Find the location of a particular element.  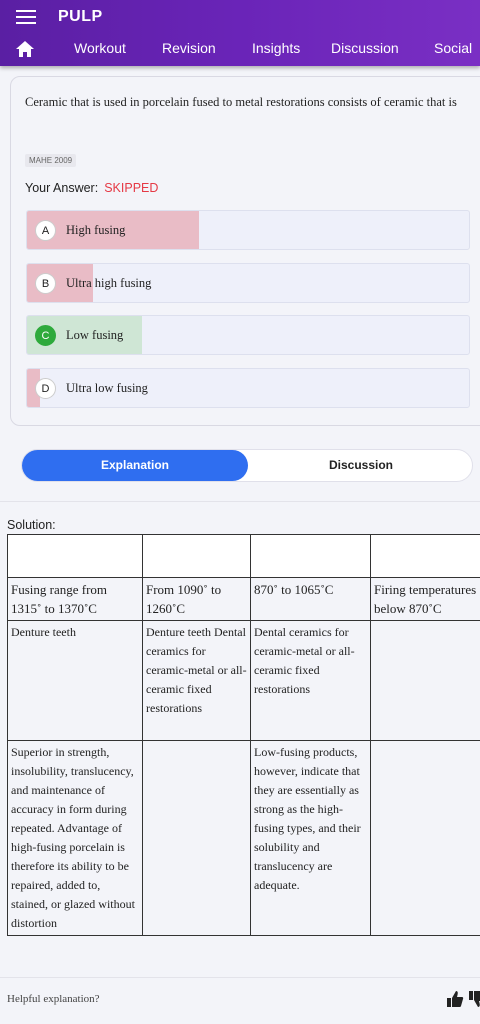

table-cell: 870˚ to 1065˚C is located at coordinates (310, 599).